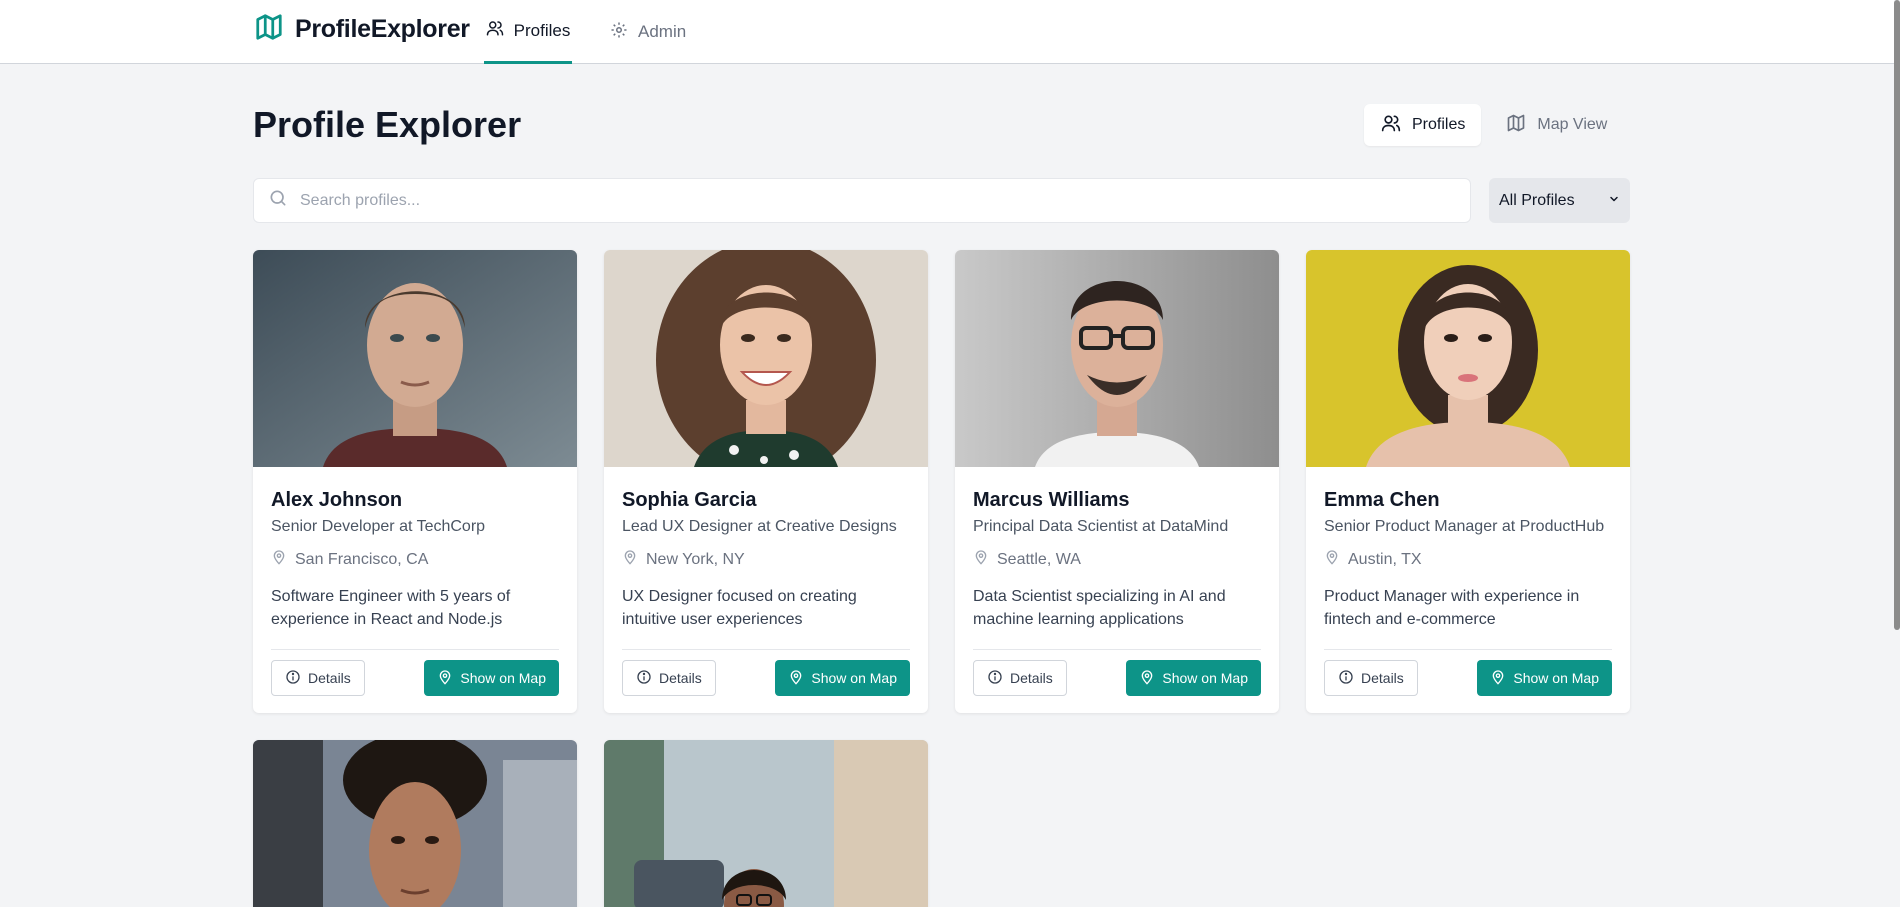 This screenshot has width=1900, height=907. I want to click on profile-filter-select: All Profiles, so click(1559, 200).